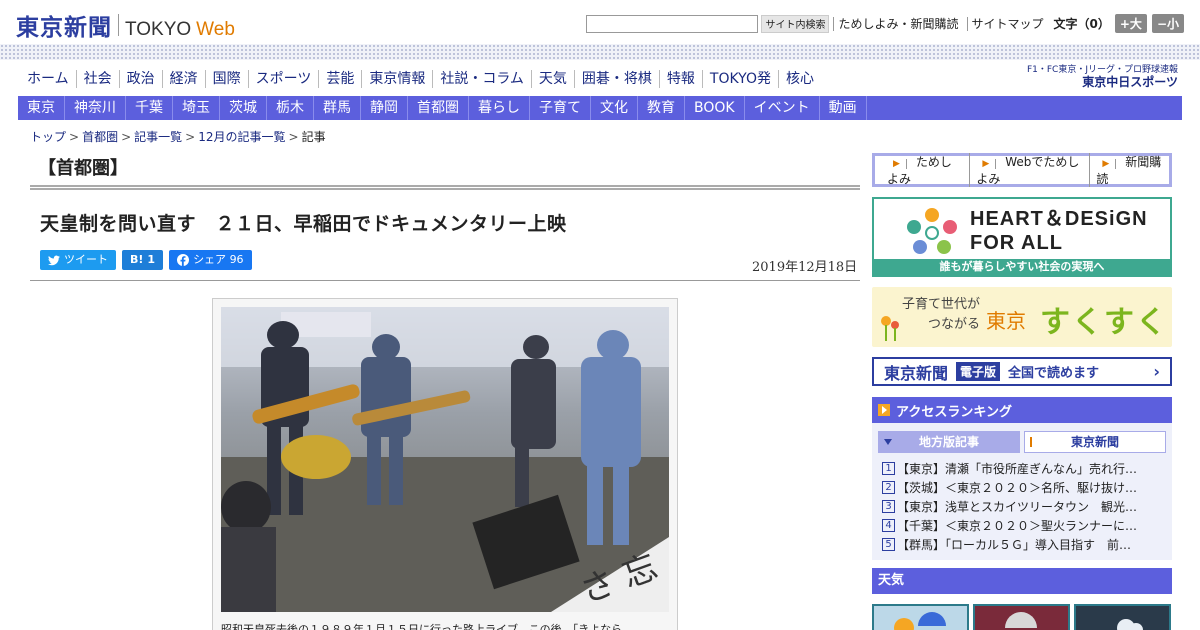 The width and height of the screenshot is (1200, 630). Describe the element at coordinates (41, 108) in the screenshot. I see `subnav-item-tokyo: 東京` at that location.